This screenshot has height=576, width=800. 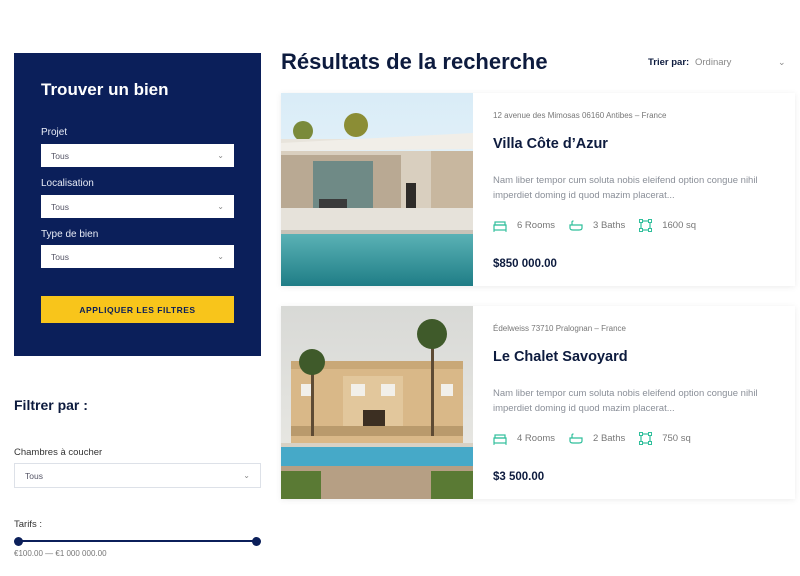 I want to click on results-title: Résultats de la recherche, so click(x=414, y=61).